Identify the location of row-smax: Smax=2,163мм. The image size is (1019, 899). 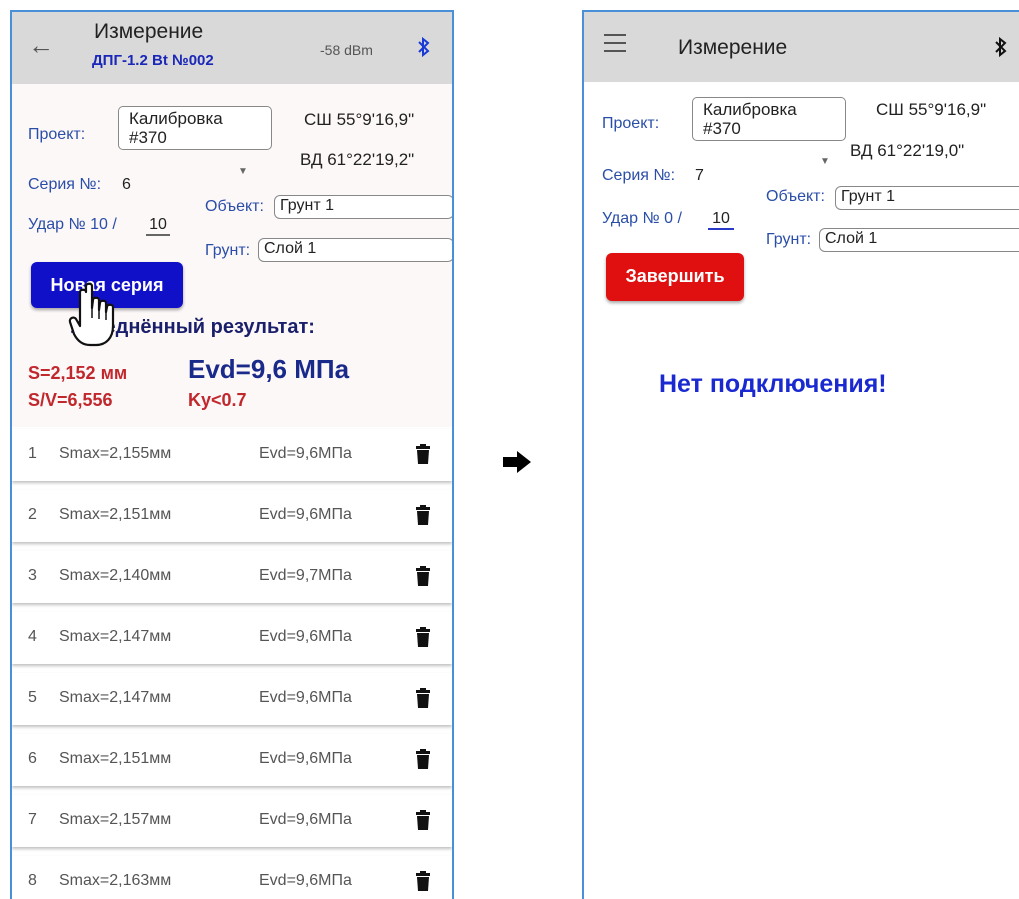
(115, 880).